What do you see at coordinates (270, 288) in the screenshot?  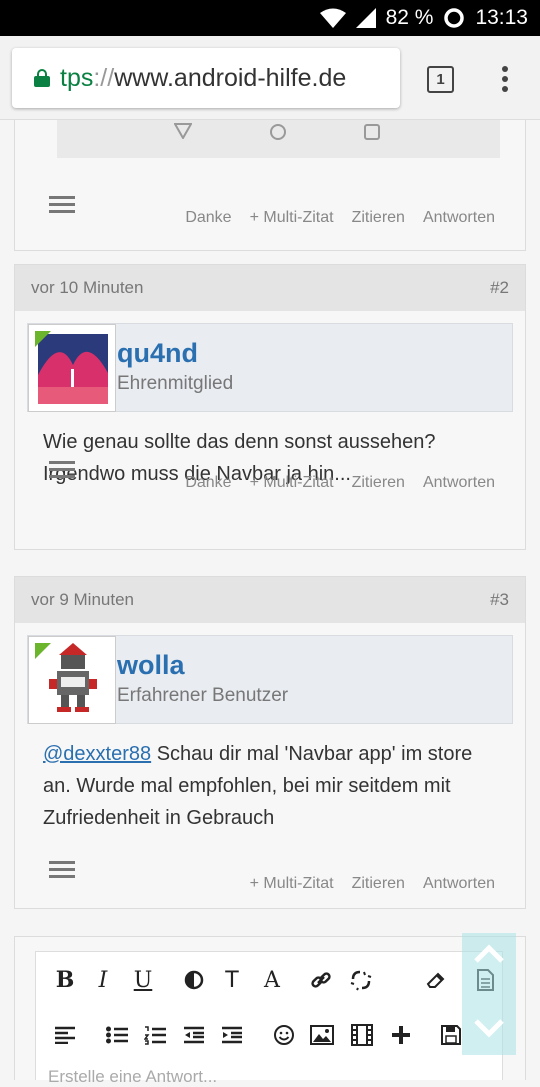 I see `post-header: vor 10 Minuten #2` at bounding box center [270, 288].